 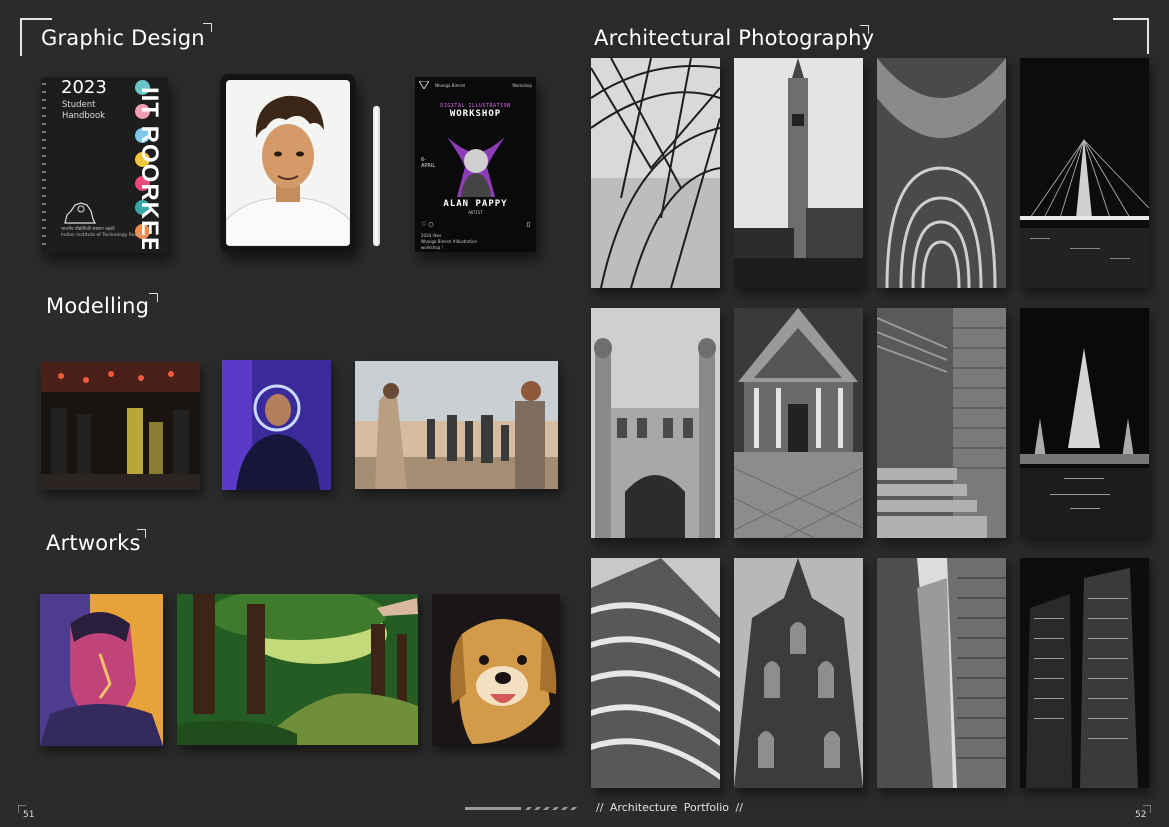 What do you see at coordinates (528, 224) in the screenshot?
I see `bookmark-icon: ▯` at bounding box center [528, 224].